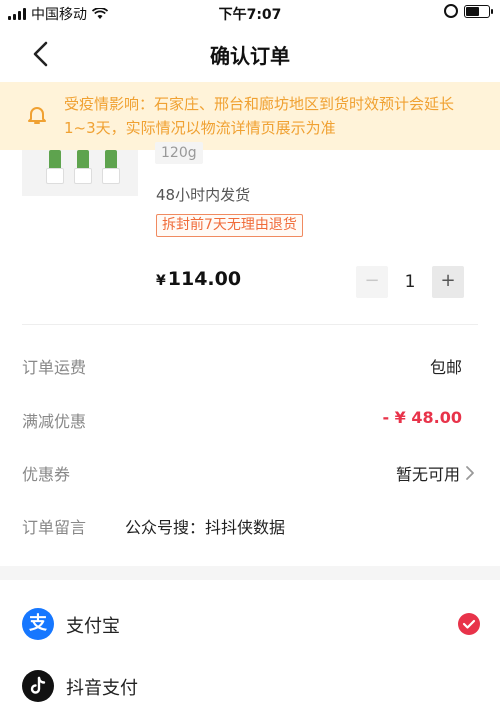  Describe the element at coordinates (229, 225) in the screenshot. I see `return-policy-tag: 拆封前7天无理由退货` at that location.